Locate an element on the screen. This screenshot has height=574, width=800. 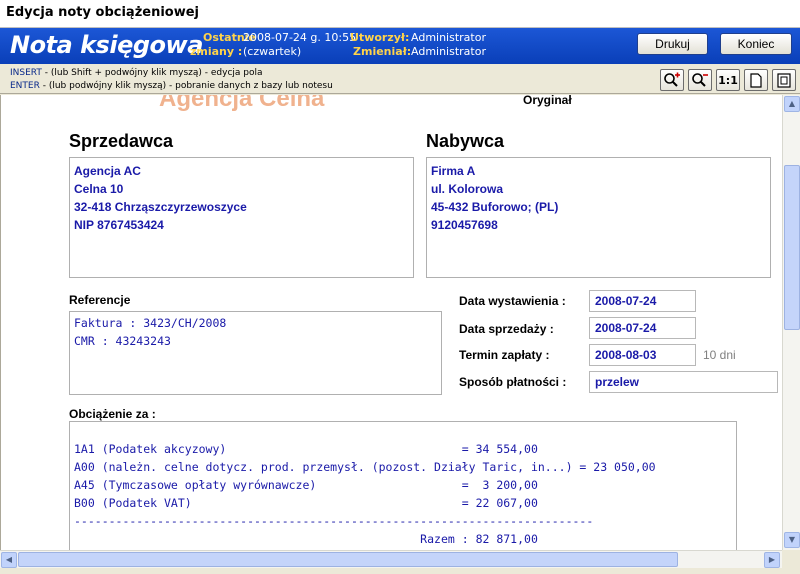
buyer-line: 9120457698 is located at coordinates (464, 225).